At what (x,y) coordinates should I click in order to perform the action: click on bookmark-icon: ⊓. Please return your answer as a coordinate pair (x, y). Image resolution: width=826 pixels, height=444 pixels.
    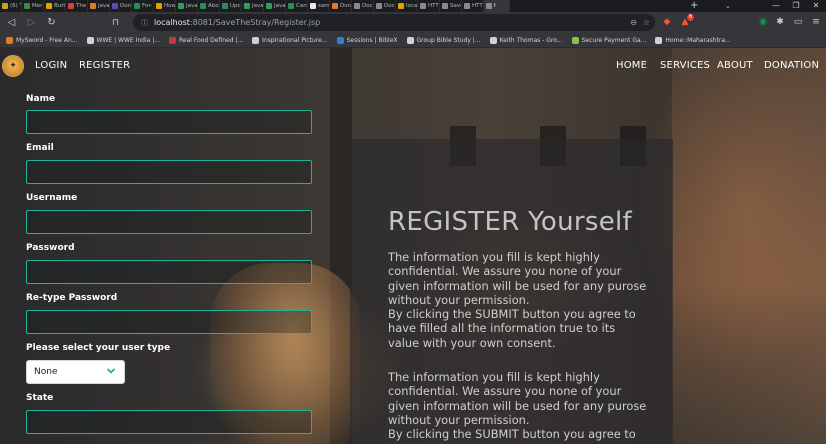
    Looking at the image, I should click on (115, 23).